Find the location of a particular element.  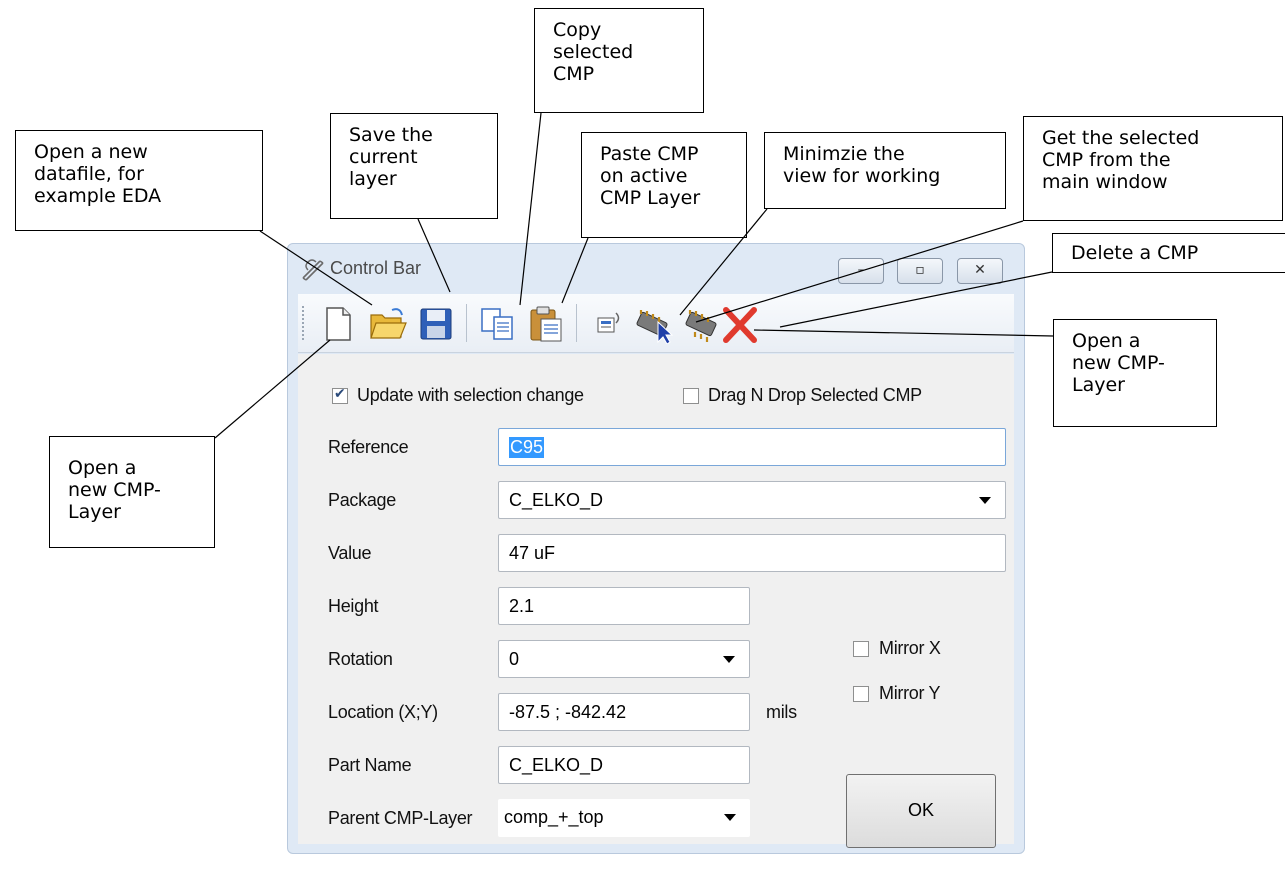

location-unit: mils is located at coordinates (781, 712).